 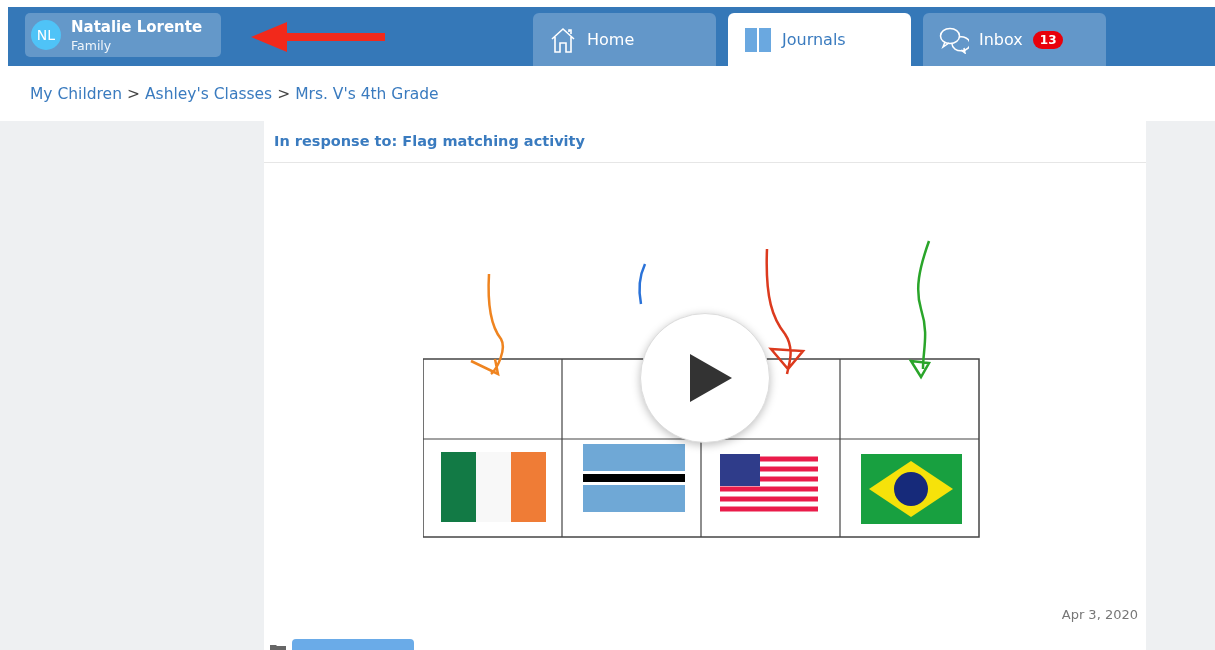 I want to click on nav-tab: Journals, so click(x=819, y=39).